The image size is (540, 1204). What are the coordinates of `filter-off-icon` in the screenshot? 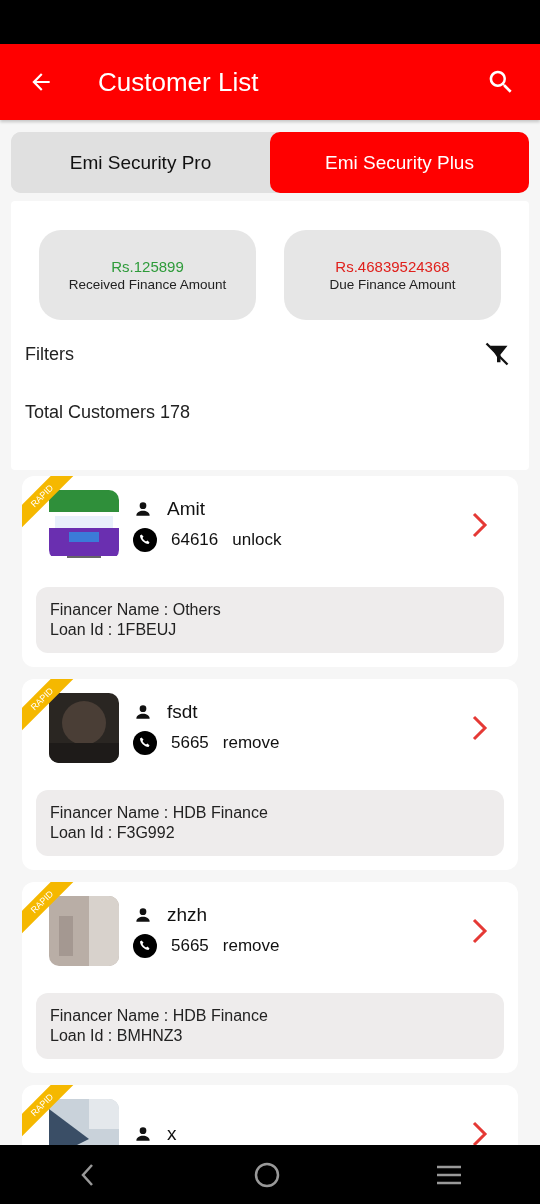 It's located at (497, 354).